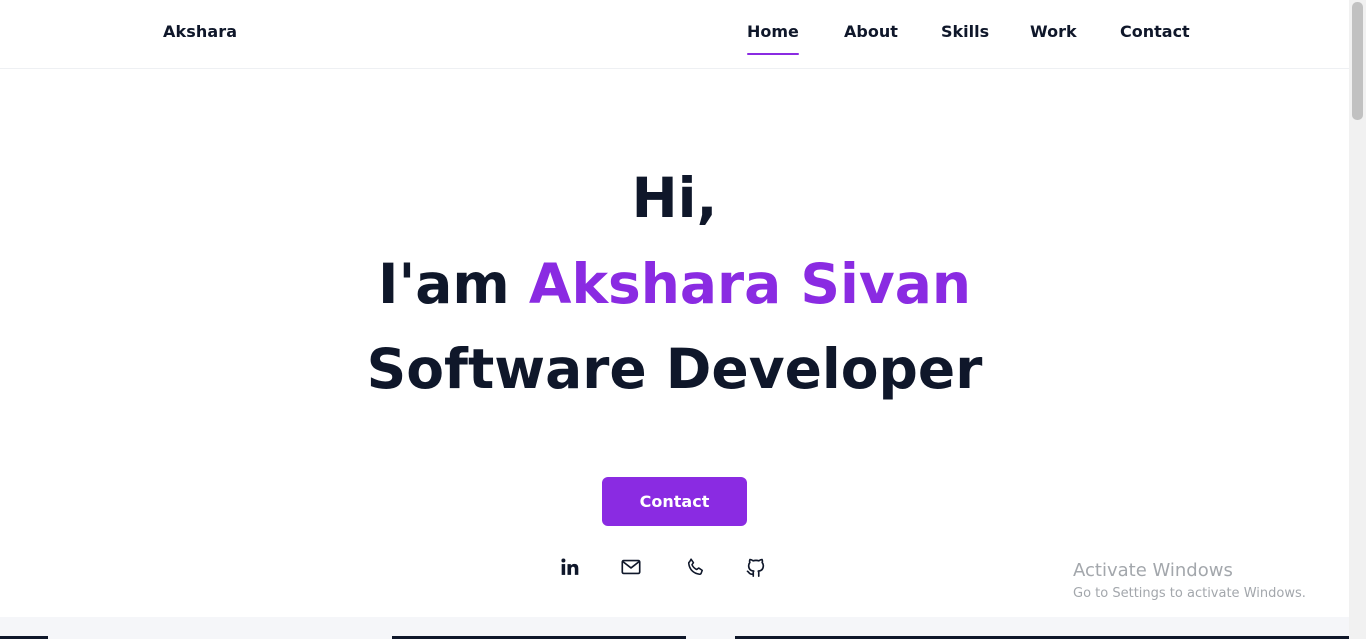 This screenshot has width=1366, height=639. Describe the element at coordinates (674, 198) in the screenshot. I see `hero-greeting: Hi,` at that location.